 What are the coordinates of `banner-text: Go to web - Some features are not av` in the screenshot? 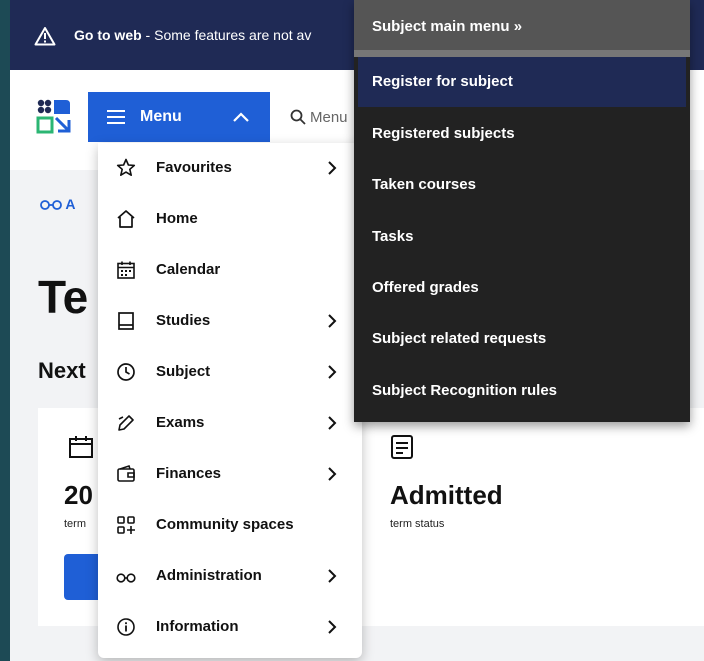 It's located at (192, 35).